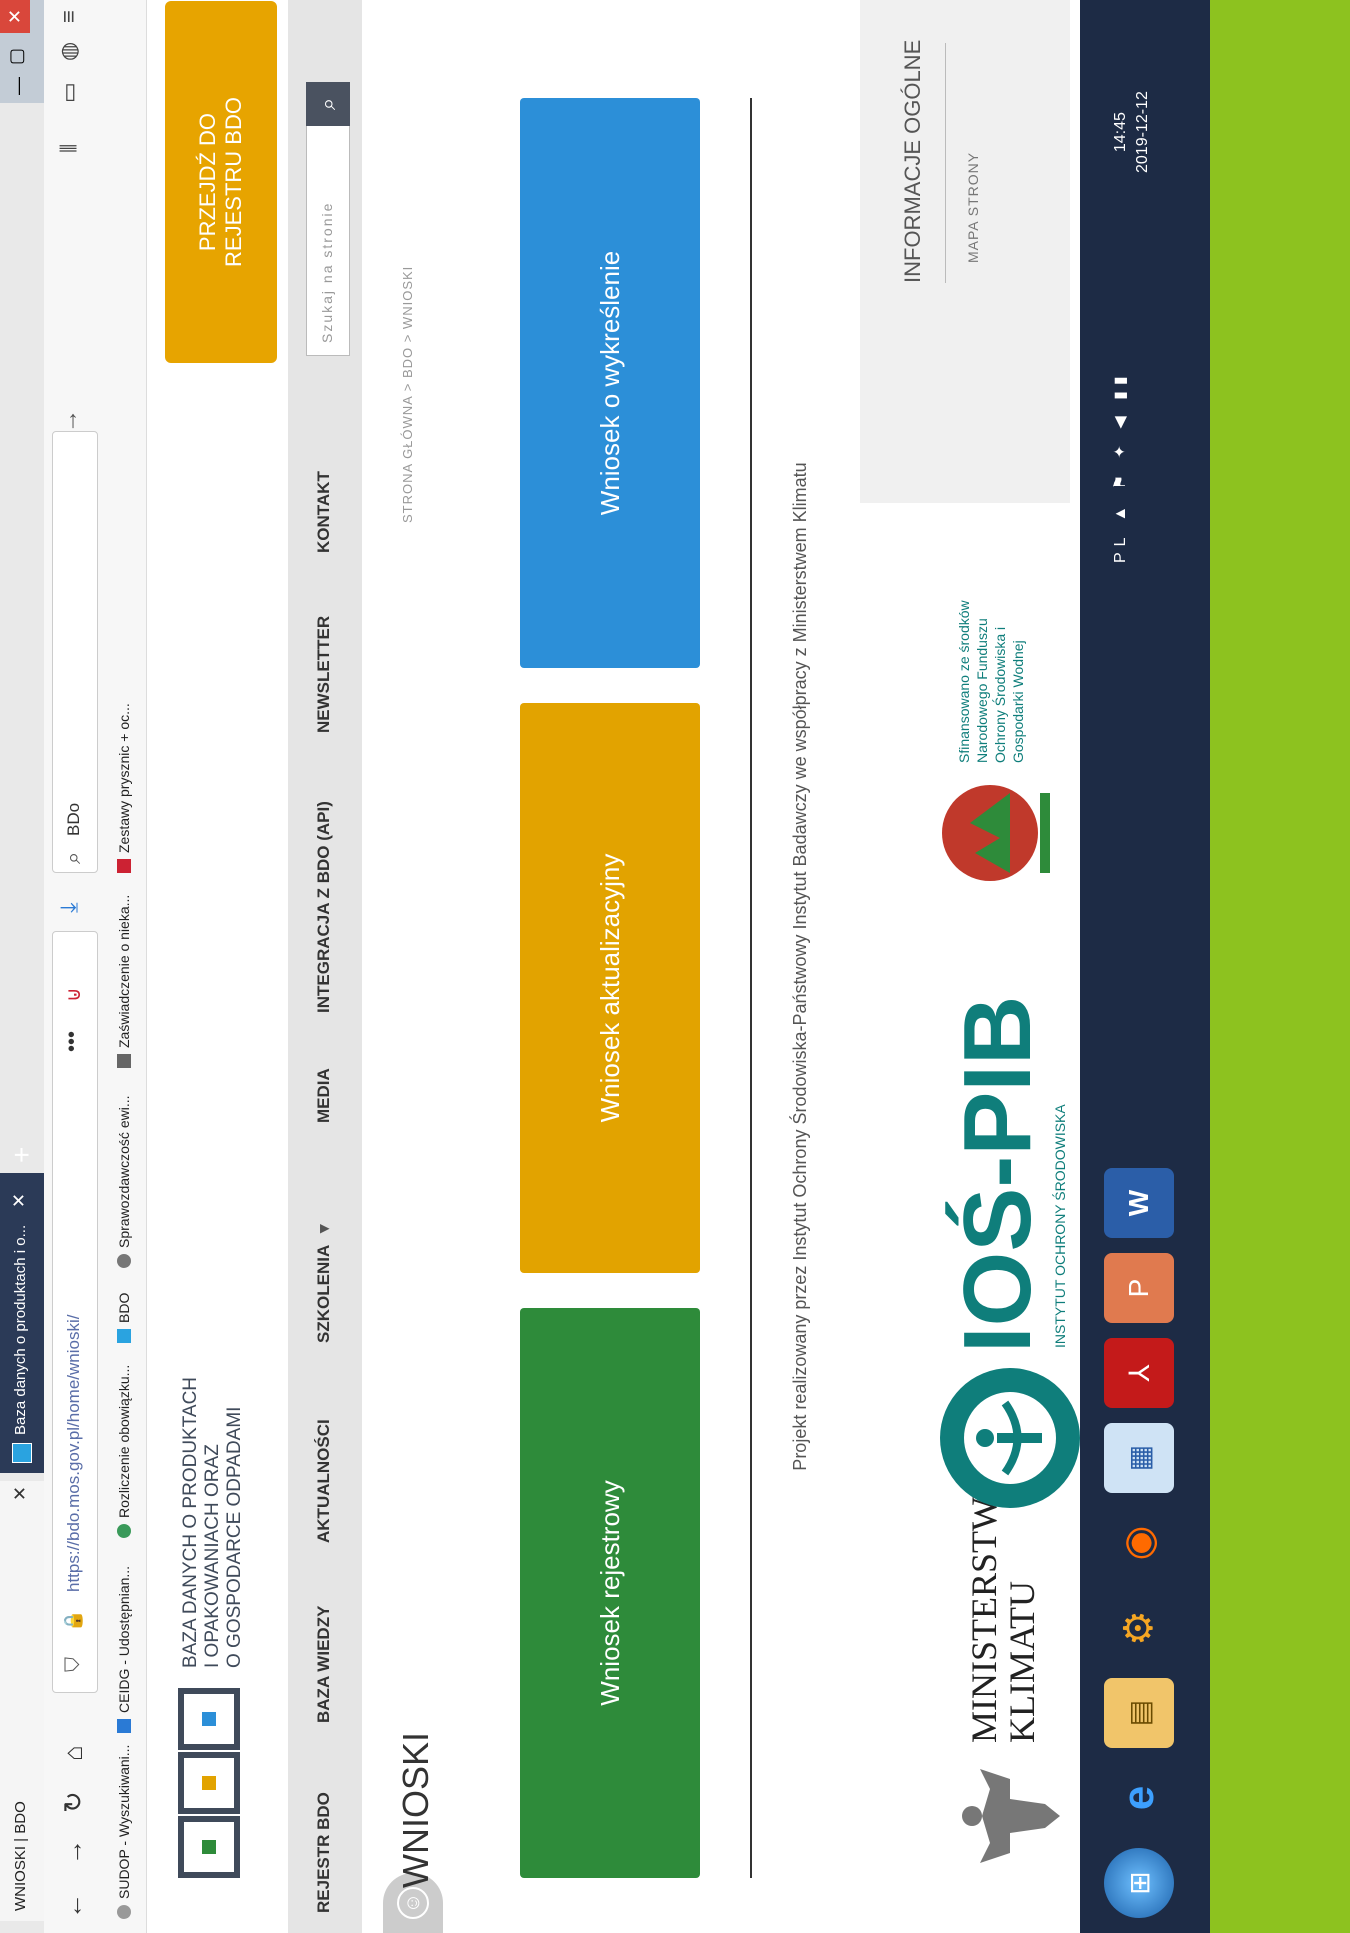 The height and width of the screenshot is (1933, 1350). I want to click on page-title: WNIOSKI, so click(415, 1809).